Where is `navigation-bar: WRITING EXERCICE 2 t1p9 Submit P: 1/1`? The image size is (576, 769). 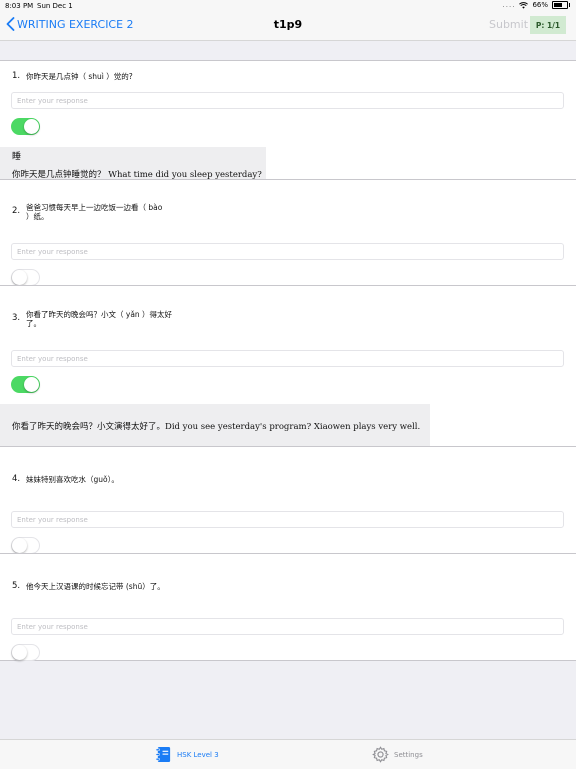
navigation-bar: WRITING EXERCICE 2 t1p9 Submit P: 1/1 is located at coordinates (288, 26).